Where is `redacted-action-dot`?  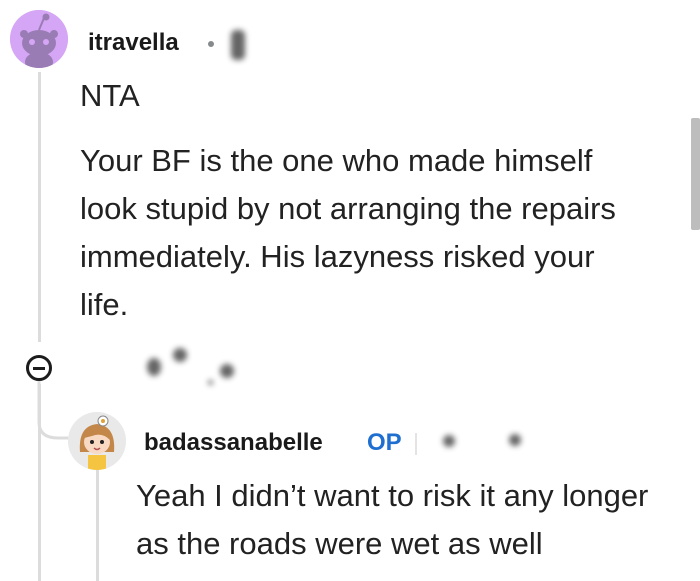
redacted-action-dot is located at coordinates (210, 382).